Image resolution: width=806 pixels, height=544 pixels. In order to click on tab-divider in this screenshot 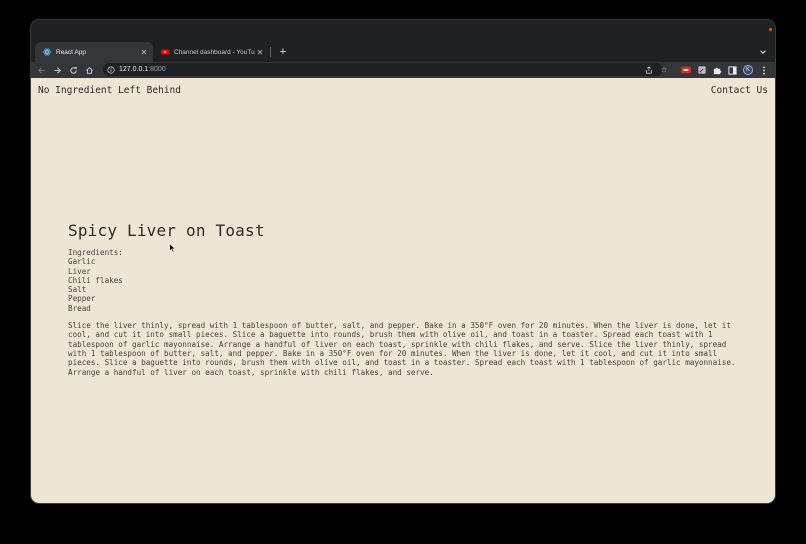, I will do `click(270, 52)`.